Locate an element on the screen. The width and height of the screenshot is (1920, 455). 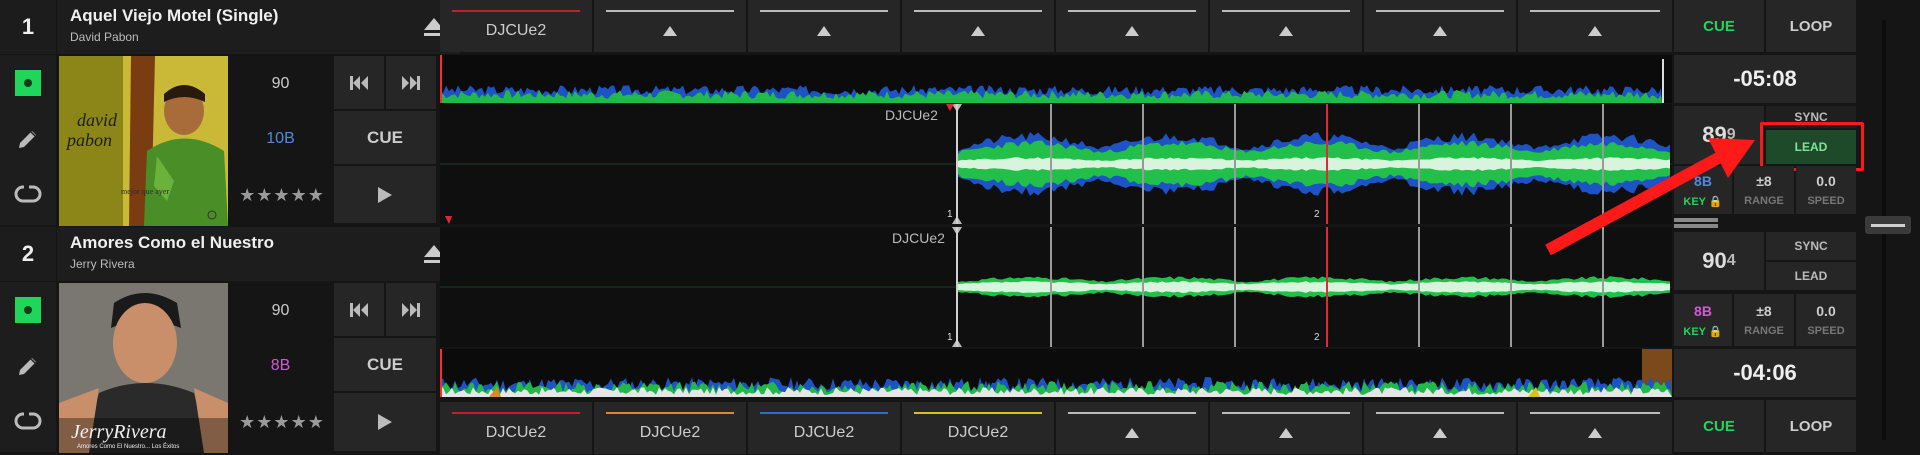
deck1-art-name-line1: david is located at coordinates (97, 120).